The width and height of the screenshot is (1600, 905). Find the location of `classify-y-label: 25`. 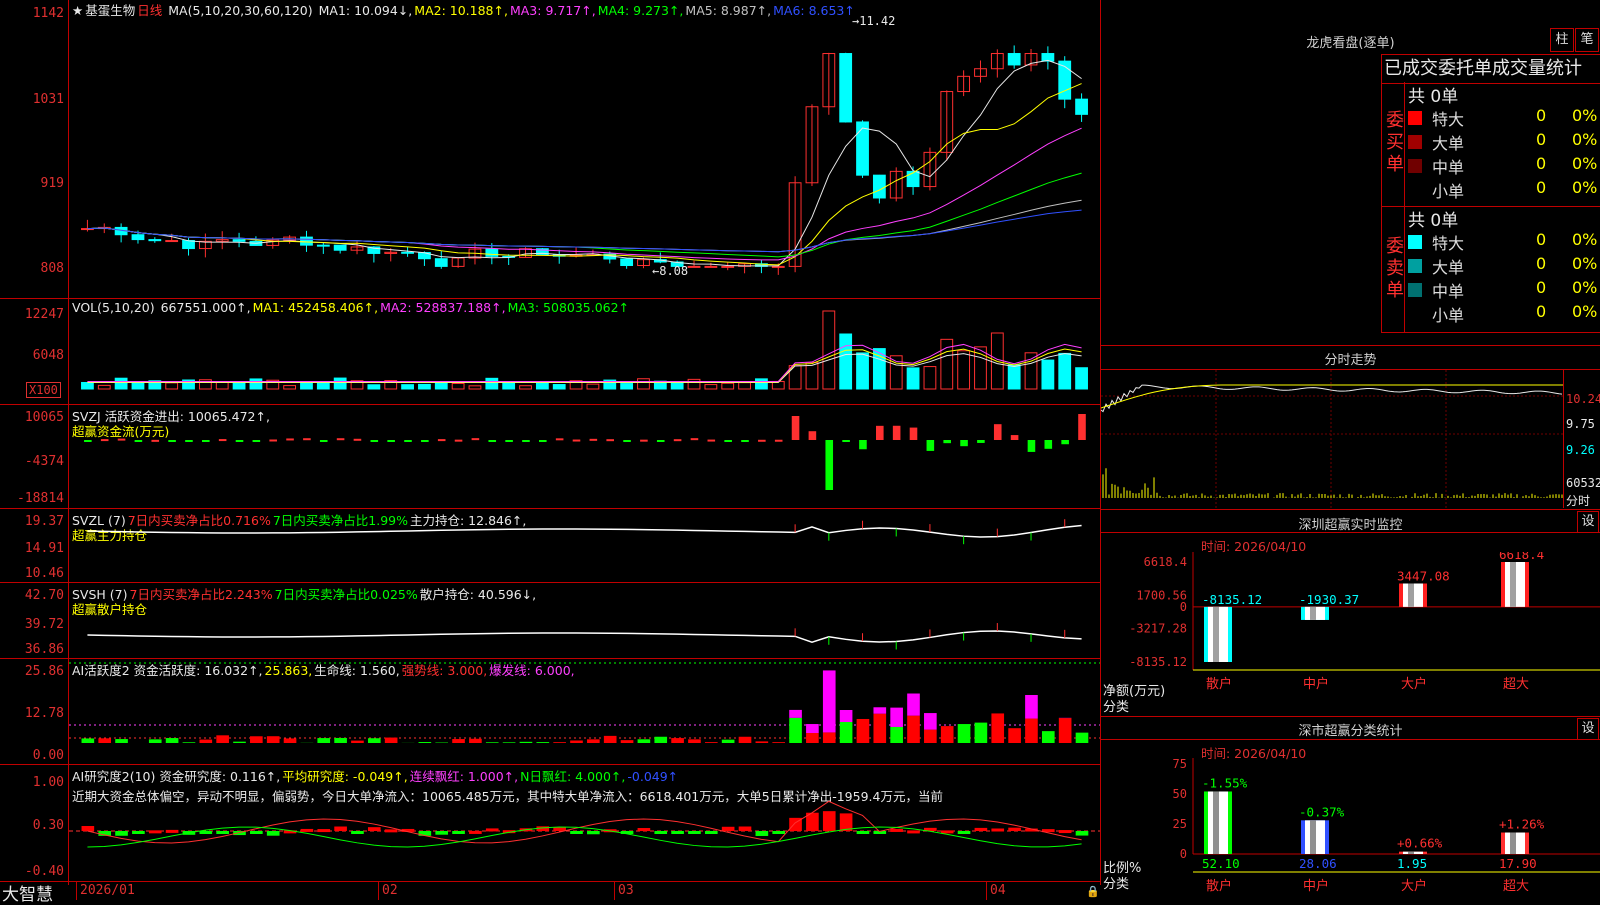

classify-y-label: 25 is located at coordinates (1180, 824).